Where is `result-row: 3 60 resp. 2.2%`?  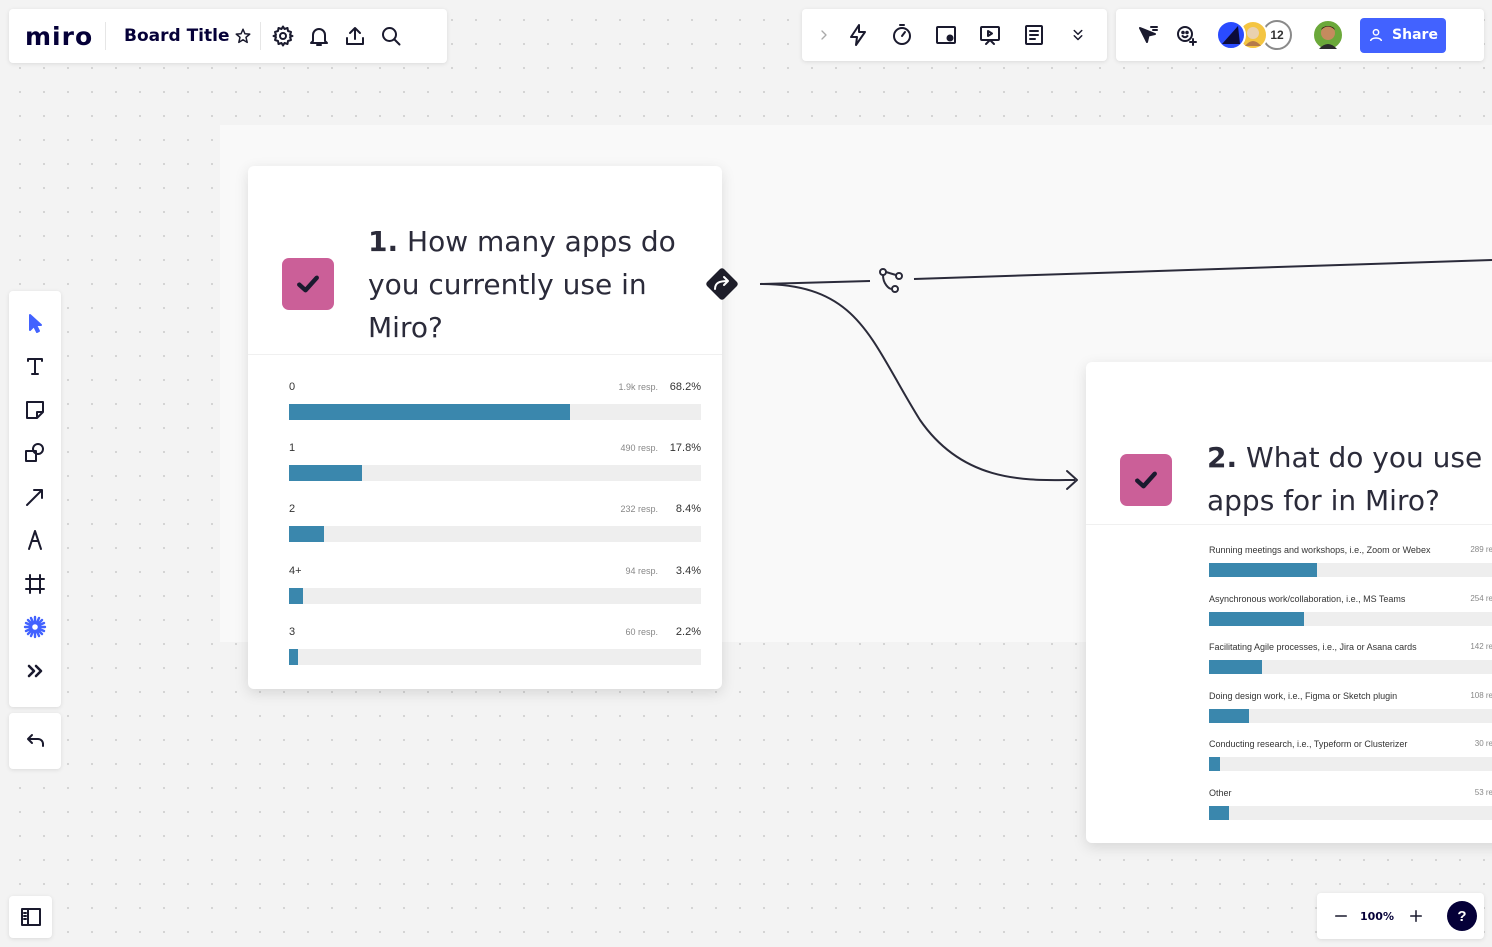 result-row: 3 60 resp. 2.2% is located at coordinates (495, 646).